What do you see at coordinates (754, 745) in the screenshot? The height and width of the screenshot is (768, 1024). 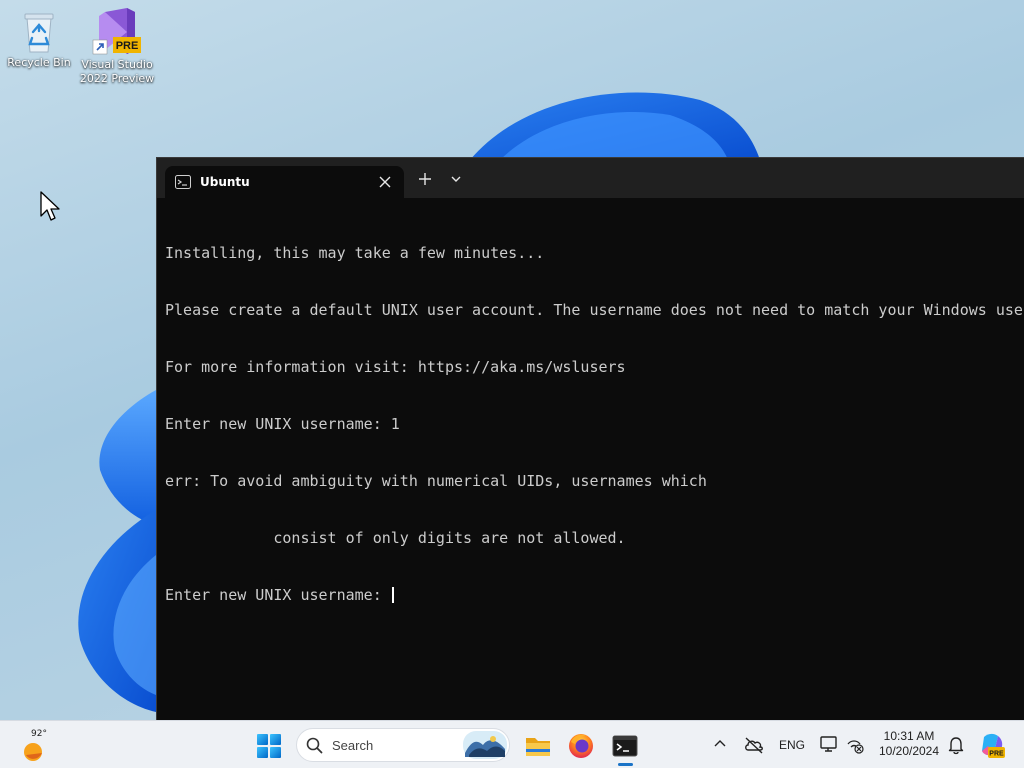 I see `onedrive-offline-icon` at bounding box center [754, 745].